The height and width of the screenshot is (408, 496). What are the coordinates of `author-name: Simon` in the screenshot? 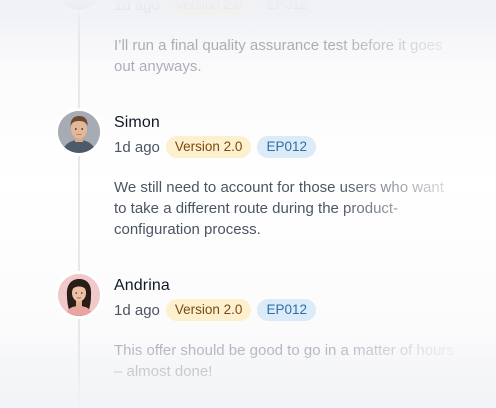 It's located at (137, 122).